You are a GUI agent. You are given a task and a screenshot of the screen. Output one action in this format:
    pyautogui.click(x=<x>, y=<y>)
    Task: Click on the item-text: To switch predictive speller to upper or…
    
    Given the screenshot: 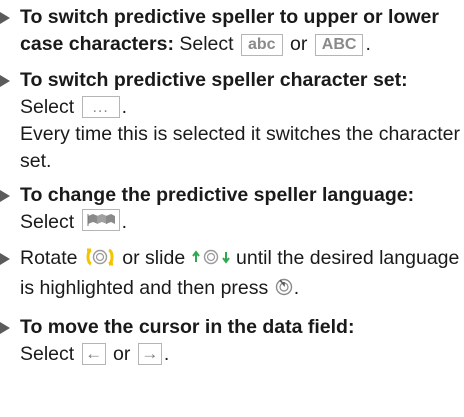 What is the action you would take?
    pyautogui.click(x=242, y=31)
    